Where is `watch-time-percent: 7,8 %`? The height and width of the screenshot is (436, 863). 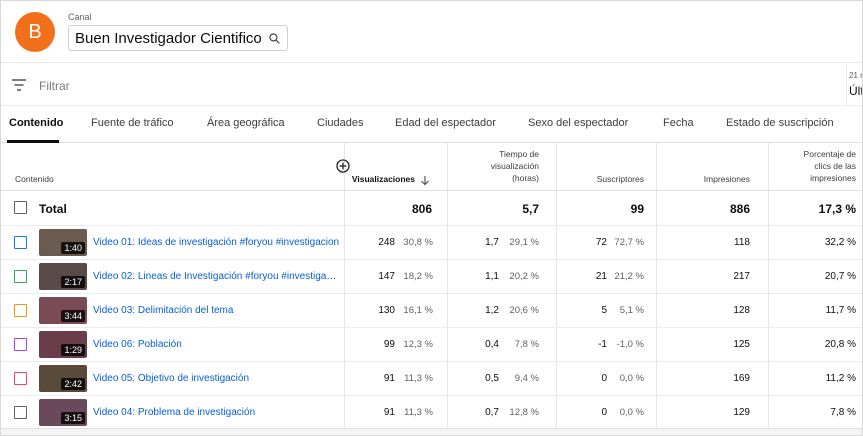
watch-time-percent: 7,8 % is located at coordinates (526, 344).